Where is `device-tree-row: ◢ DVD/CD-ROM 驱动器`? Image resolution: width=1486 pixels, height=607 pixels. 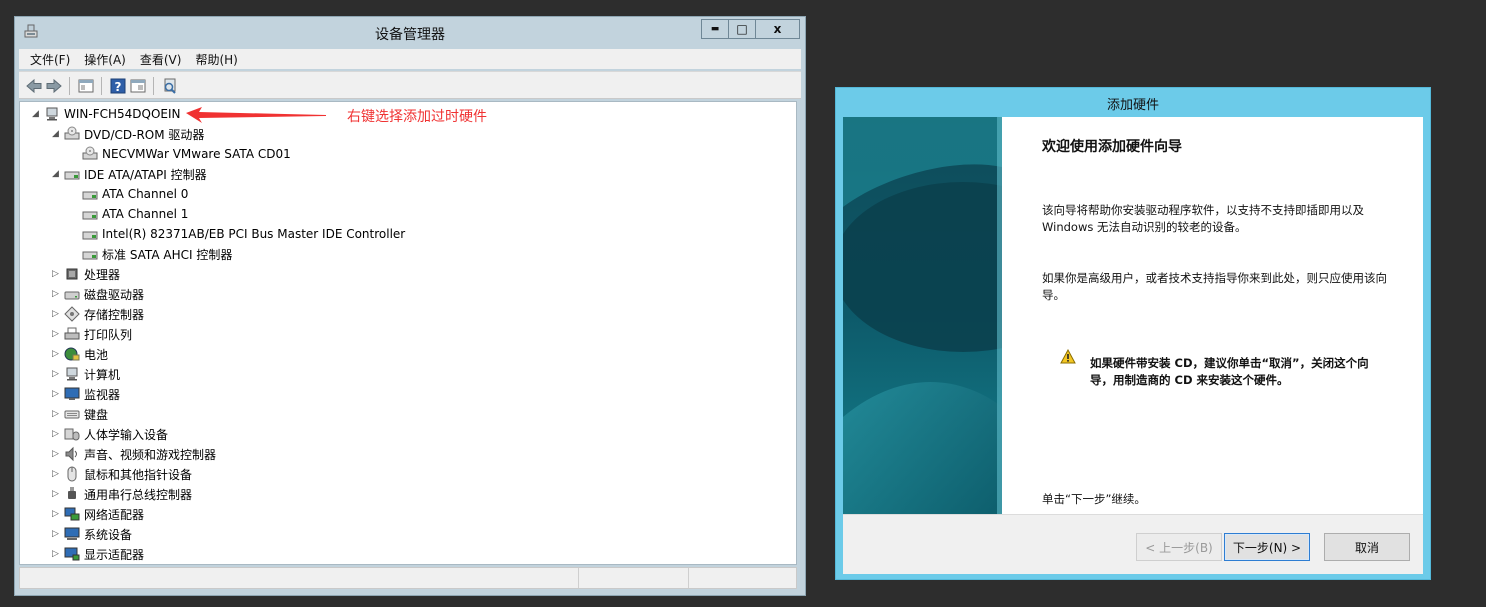
device-tree-row: ◢ DVD/CD-ROM 驱动器 is located at coordinates (128, 134).